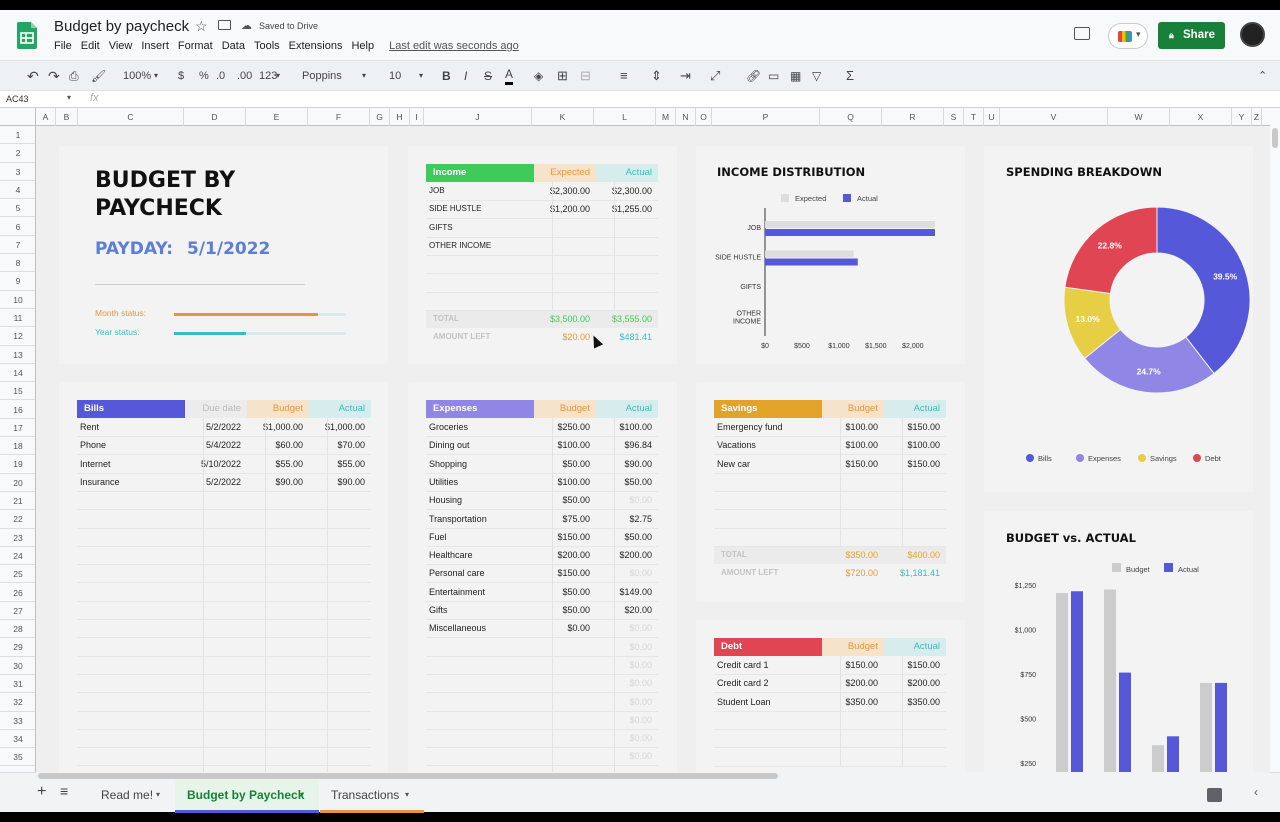 Image resolution: width=1280 pixels, height=822 pixels. Describe the element at coordinates (17, 574) in the screenshot. I see `row-header: 25` at that location.